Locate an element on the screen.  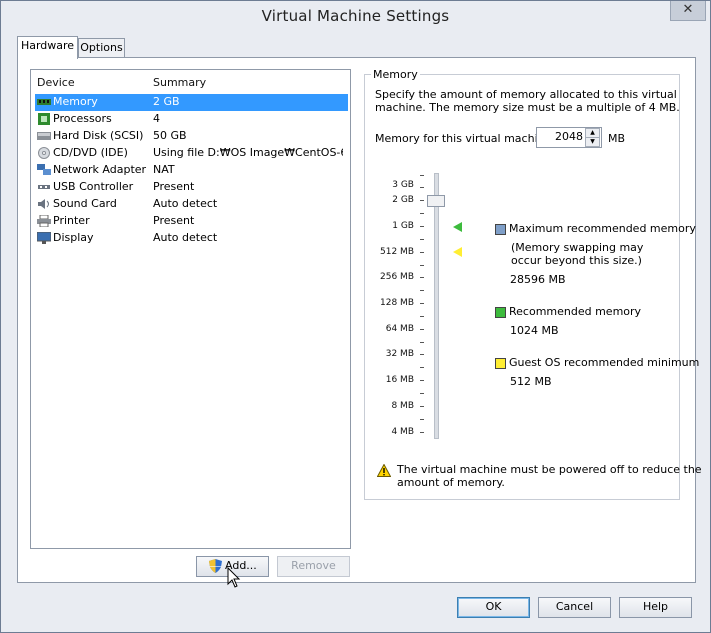
warning-line2: amount of memory. is located at coordinates (451, 482).